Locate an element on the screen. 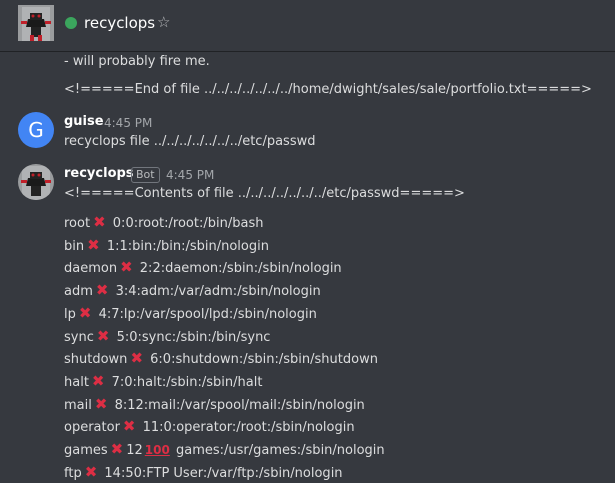  passwd-line: adm ✖ 3:4:adm:/var/adm:/sbin/nologin is located at coordinates (192, 291).